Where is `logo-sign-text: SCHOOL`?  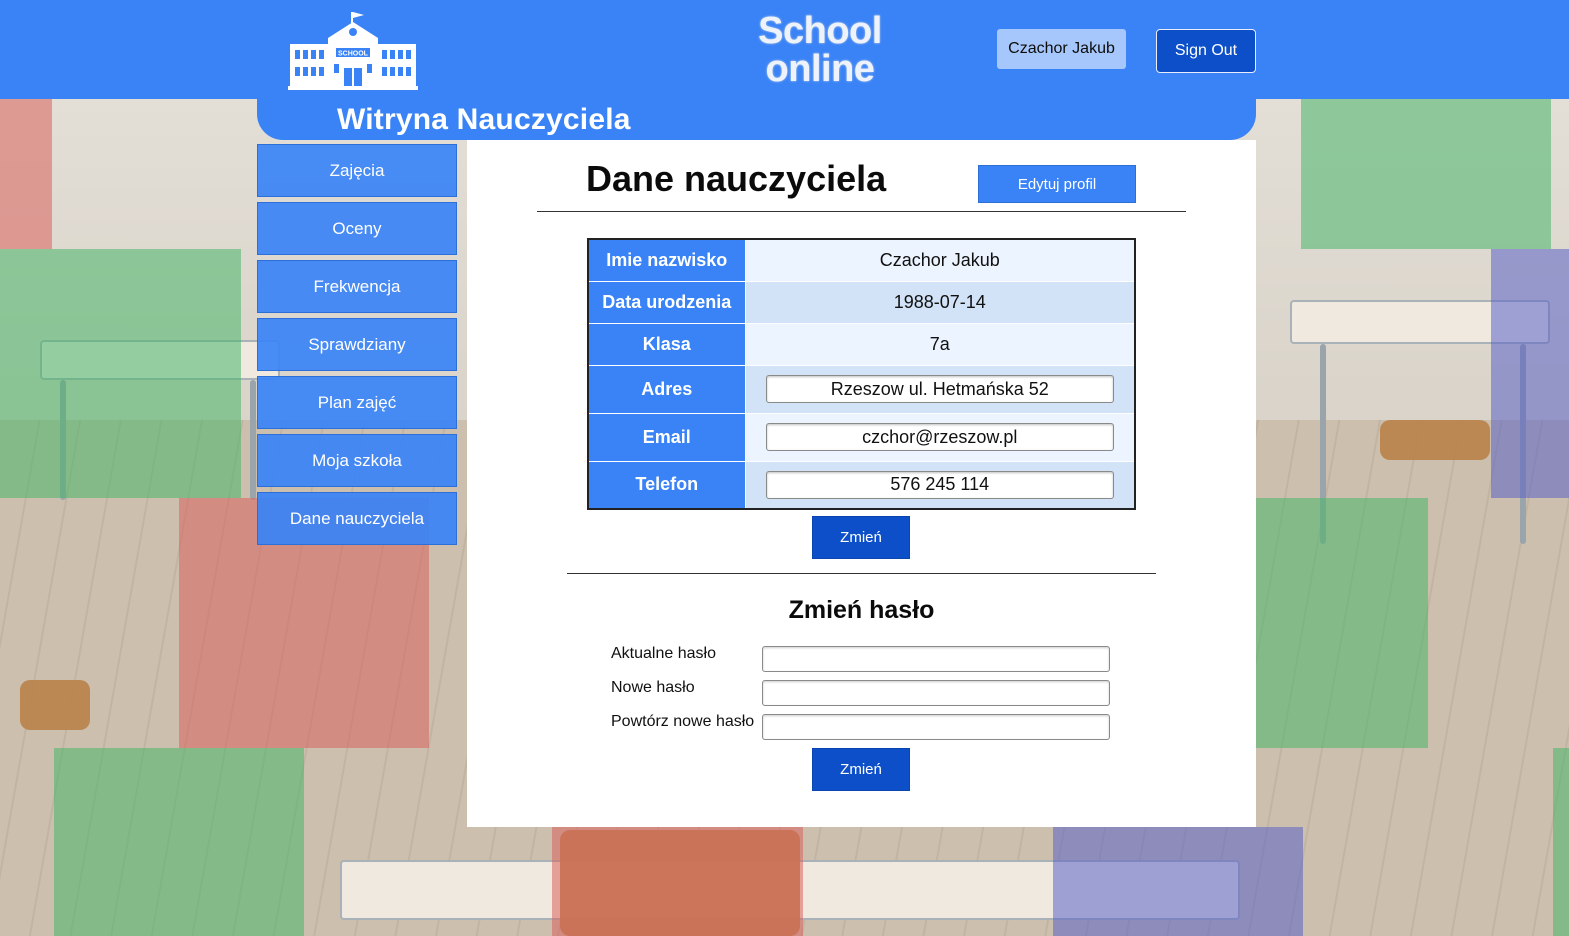 logo-sign-text: SCHOOL is located at coordinates (353, 54).